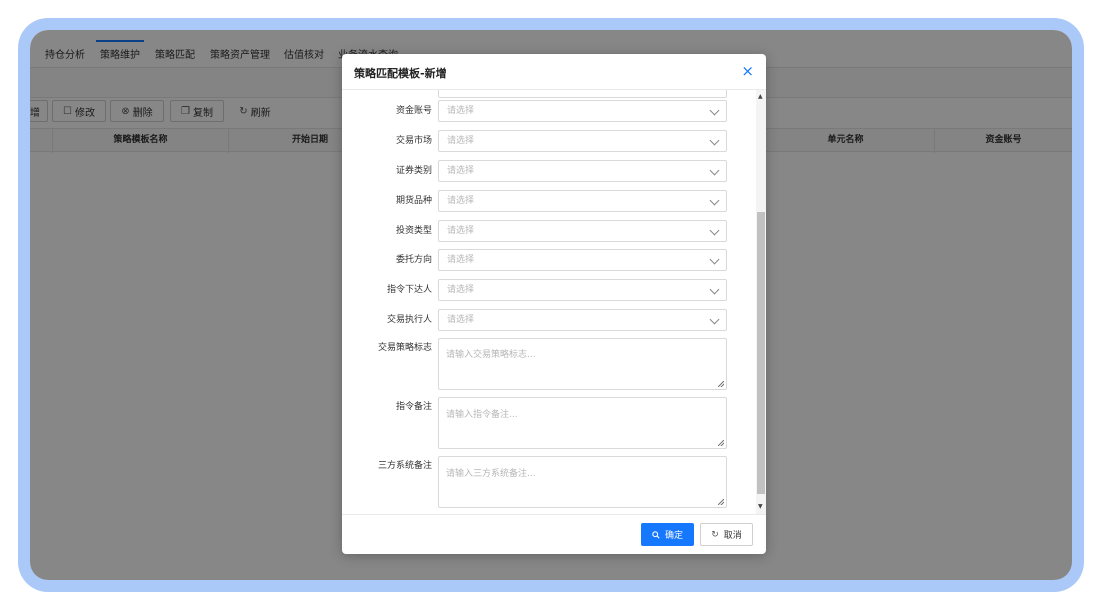  What do you see at coordinates (404, 348) in the screenshot?
I see `field-label: 交易策略标志` at bounding box center [404, 348].